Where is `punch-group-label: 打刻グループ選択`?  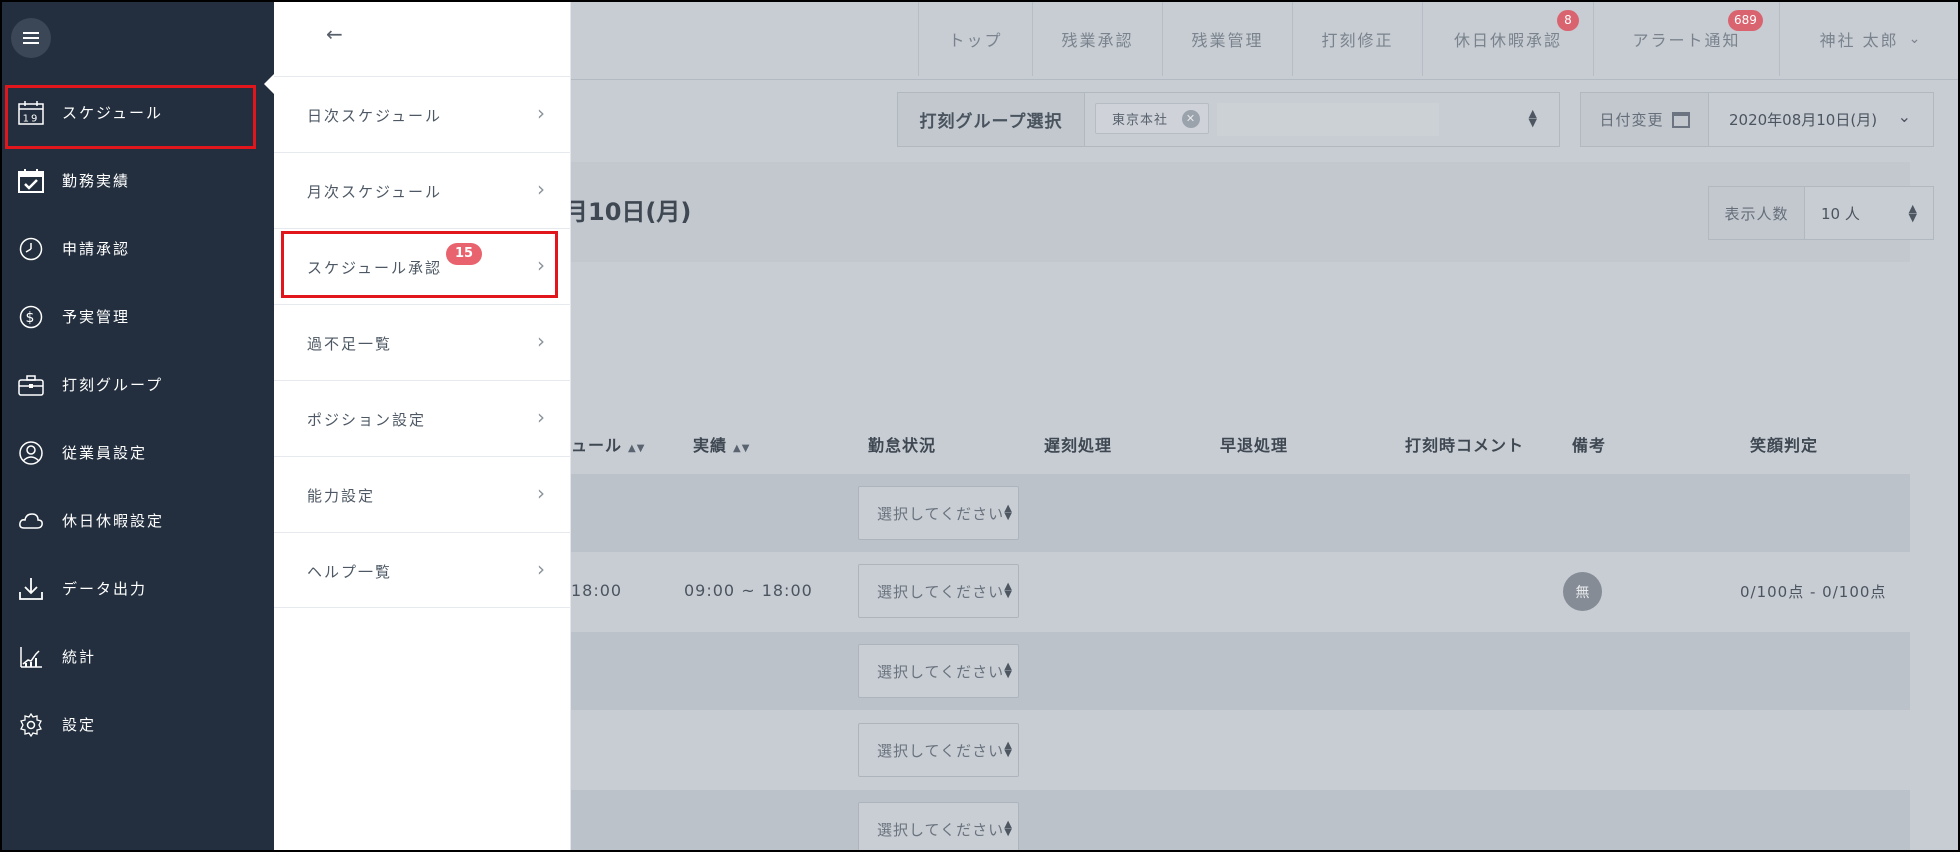 punch-group-label: 打刻グループ選択 is located at coordinates (991, 119).